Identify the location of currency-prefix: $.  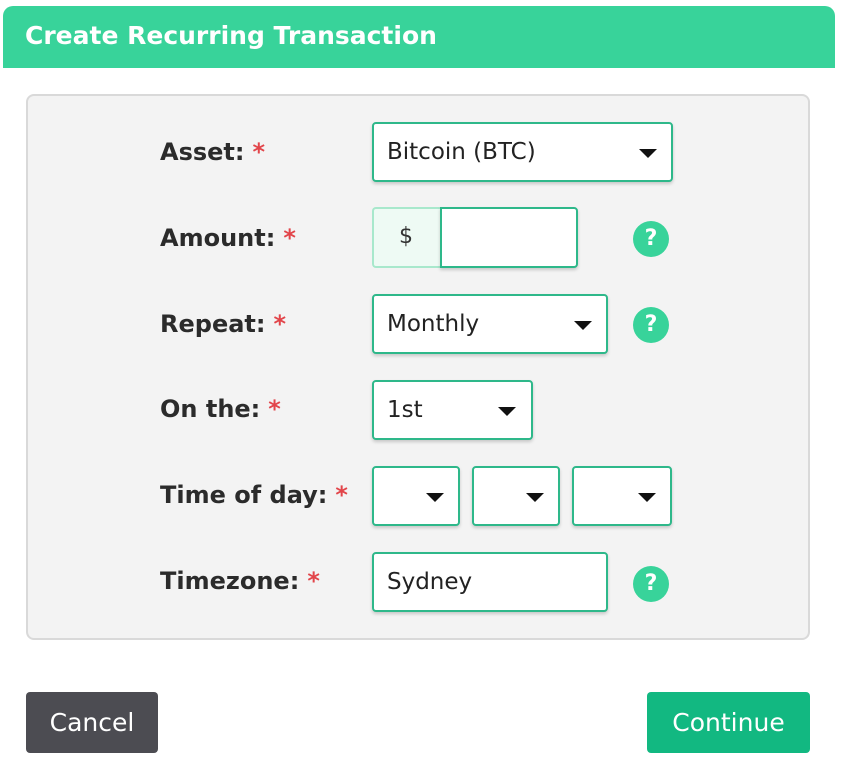
(407, 237).